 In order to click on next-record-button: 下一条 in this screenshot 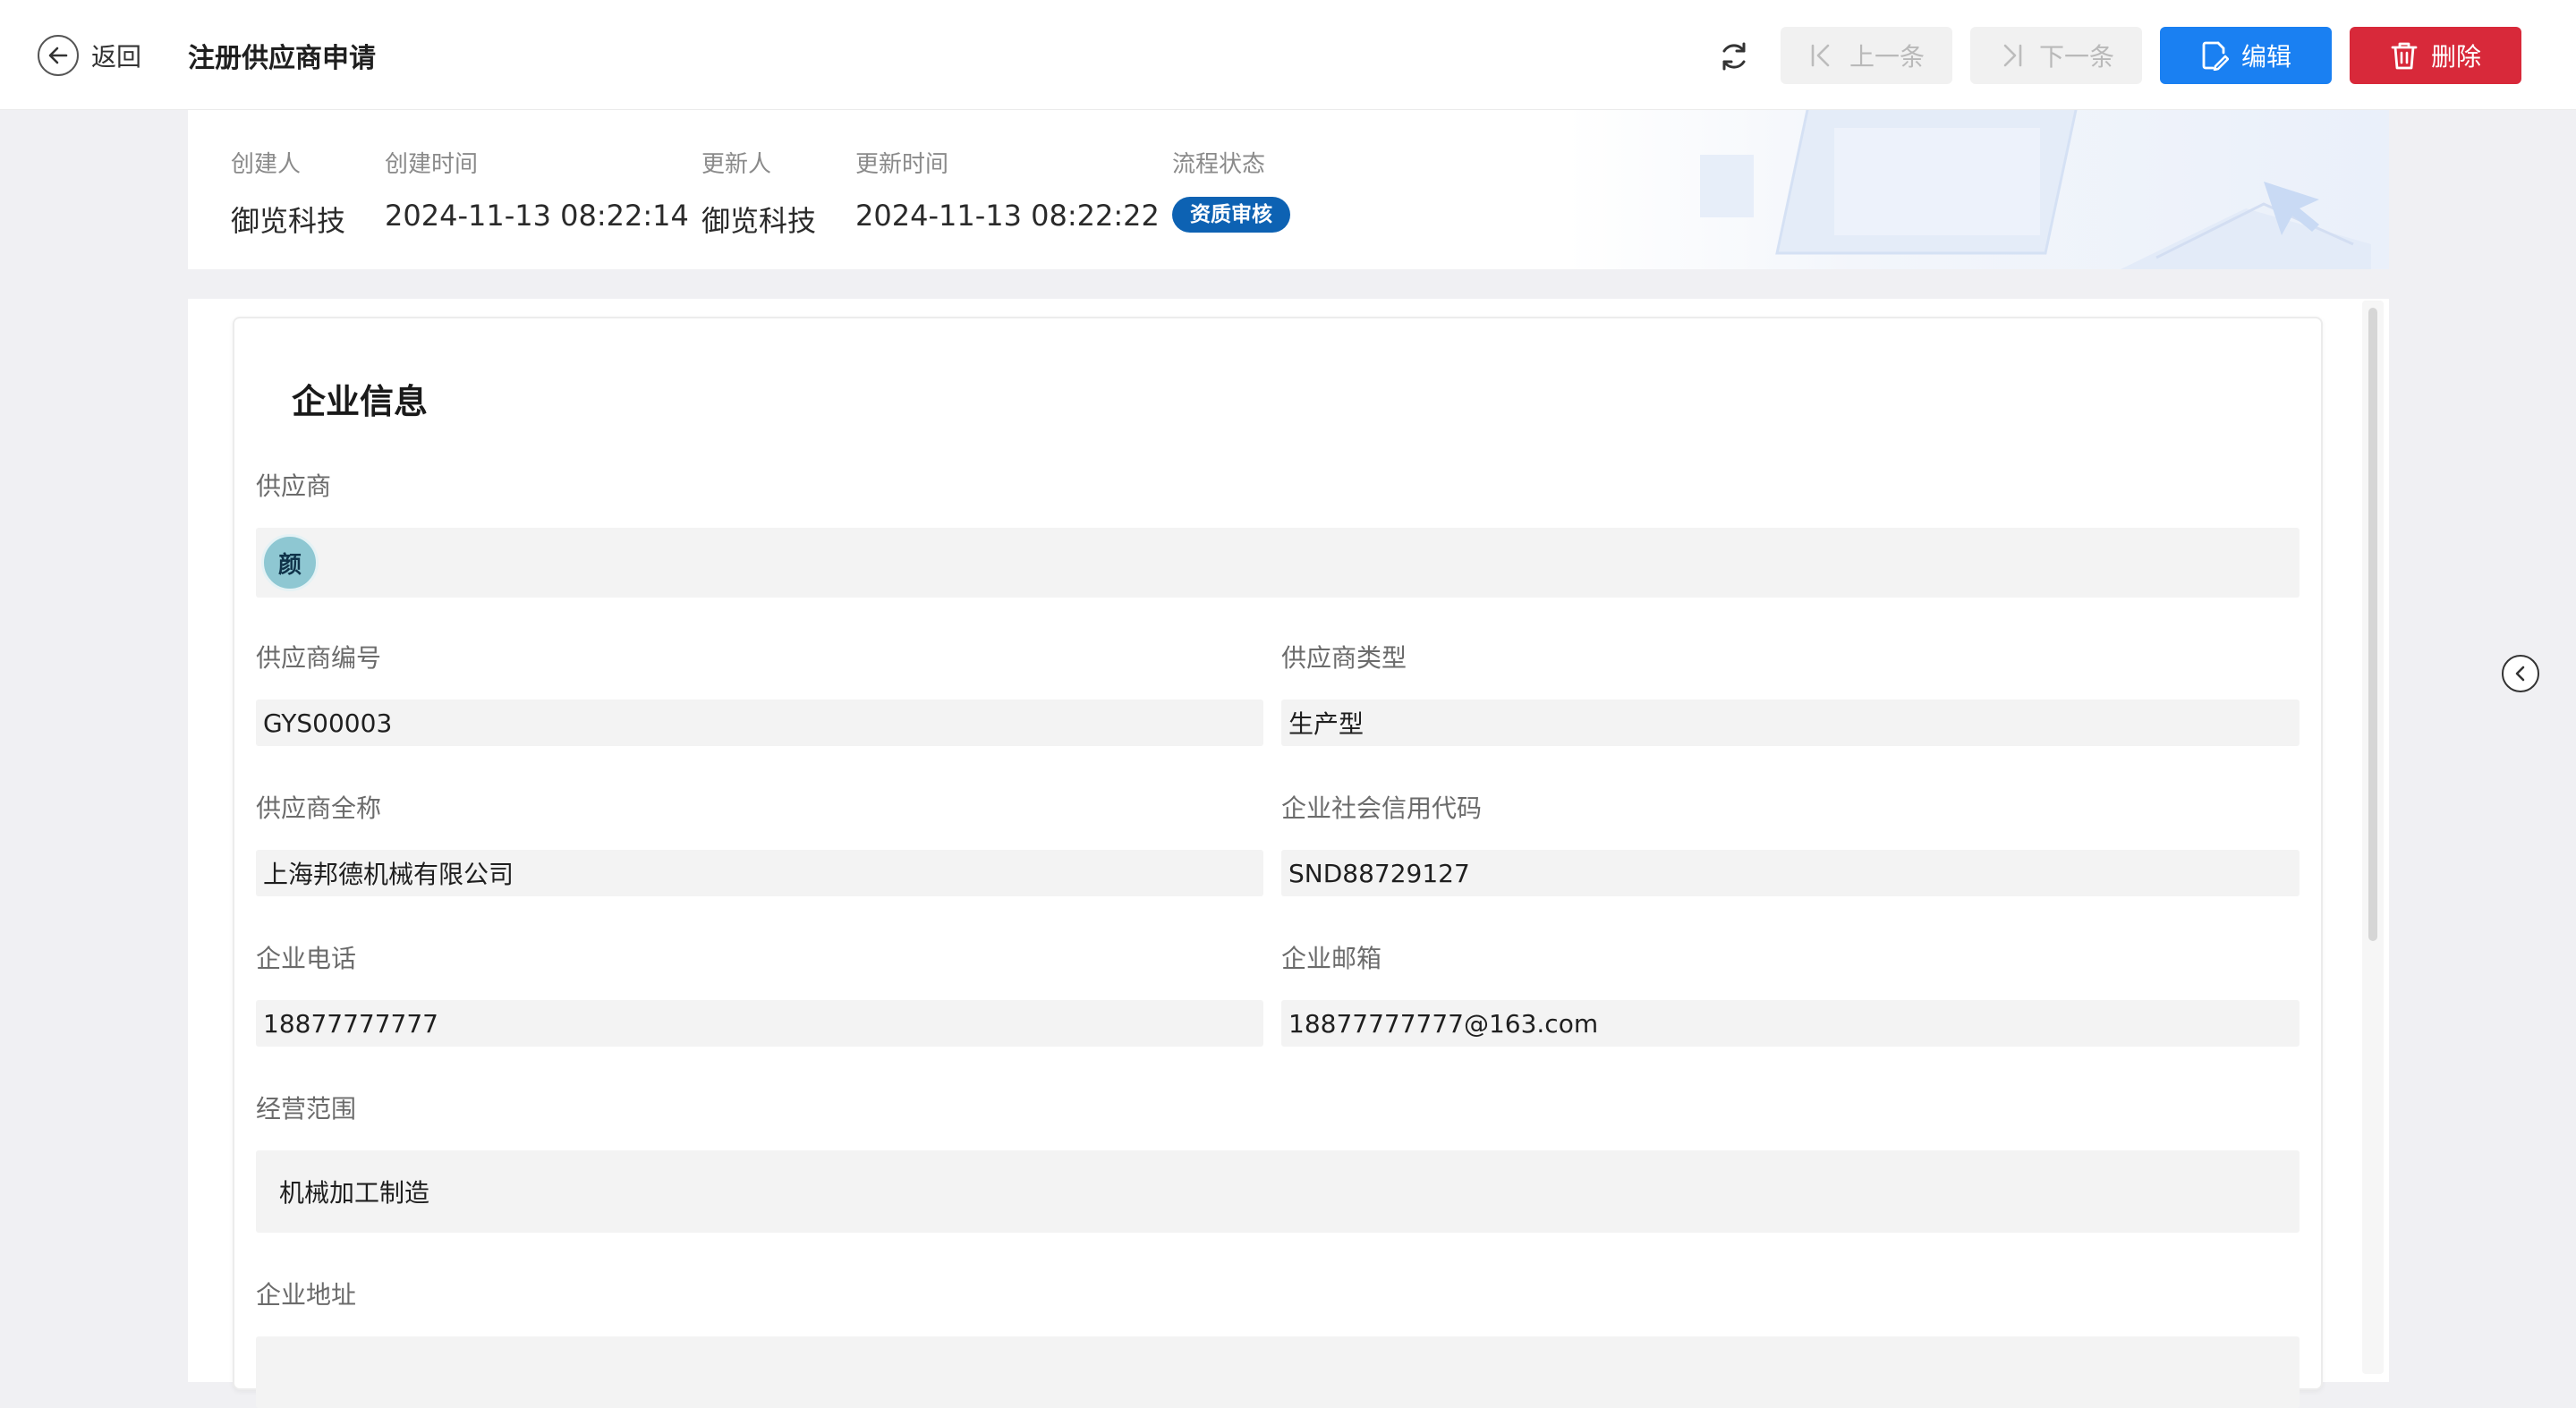, I will do `click(2056, 56)`.